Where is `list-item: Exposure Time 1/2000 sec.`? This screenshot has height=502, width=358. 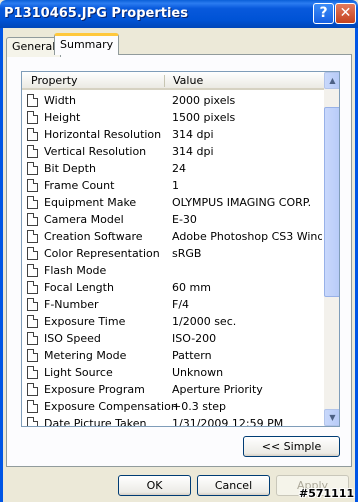
list-item: Exposure Time 1/2000 sec. is located at coordinates (173, 321).